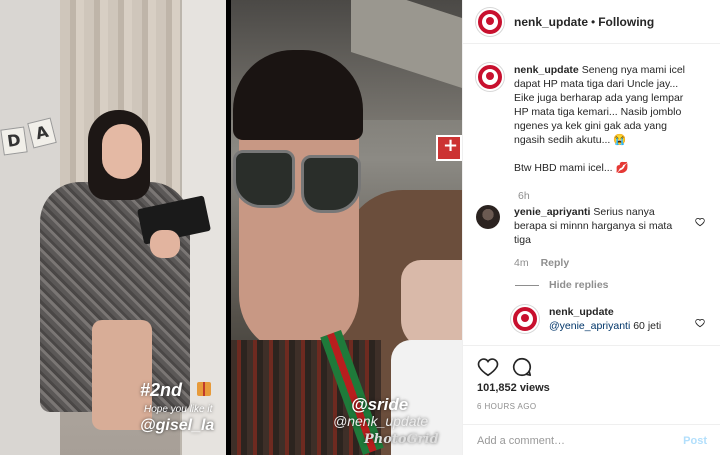 Image resolution: width=720 pixels, height=455 pixels. I want to click on header-username: nenk_update, so click(551, 22).